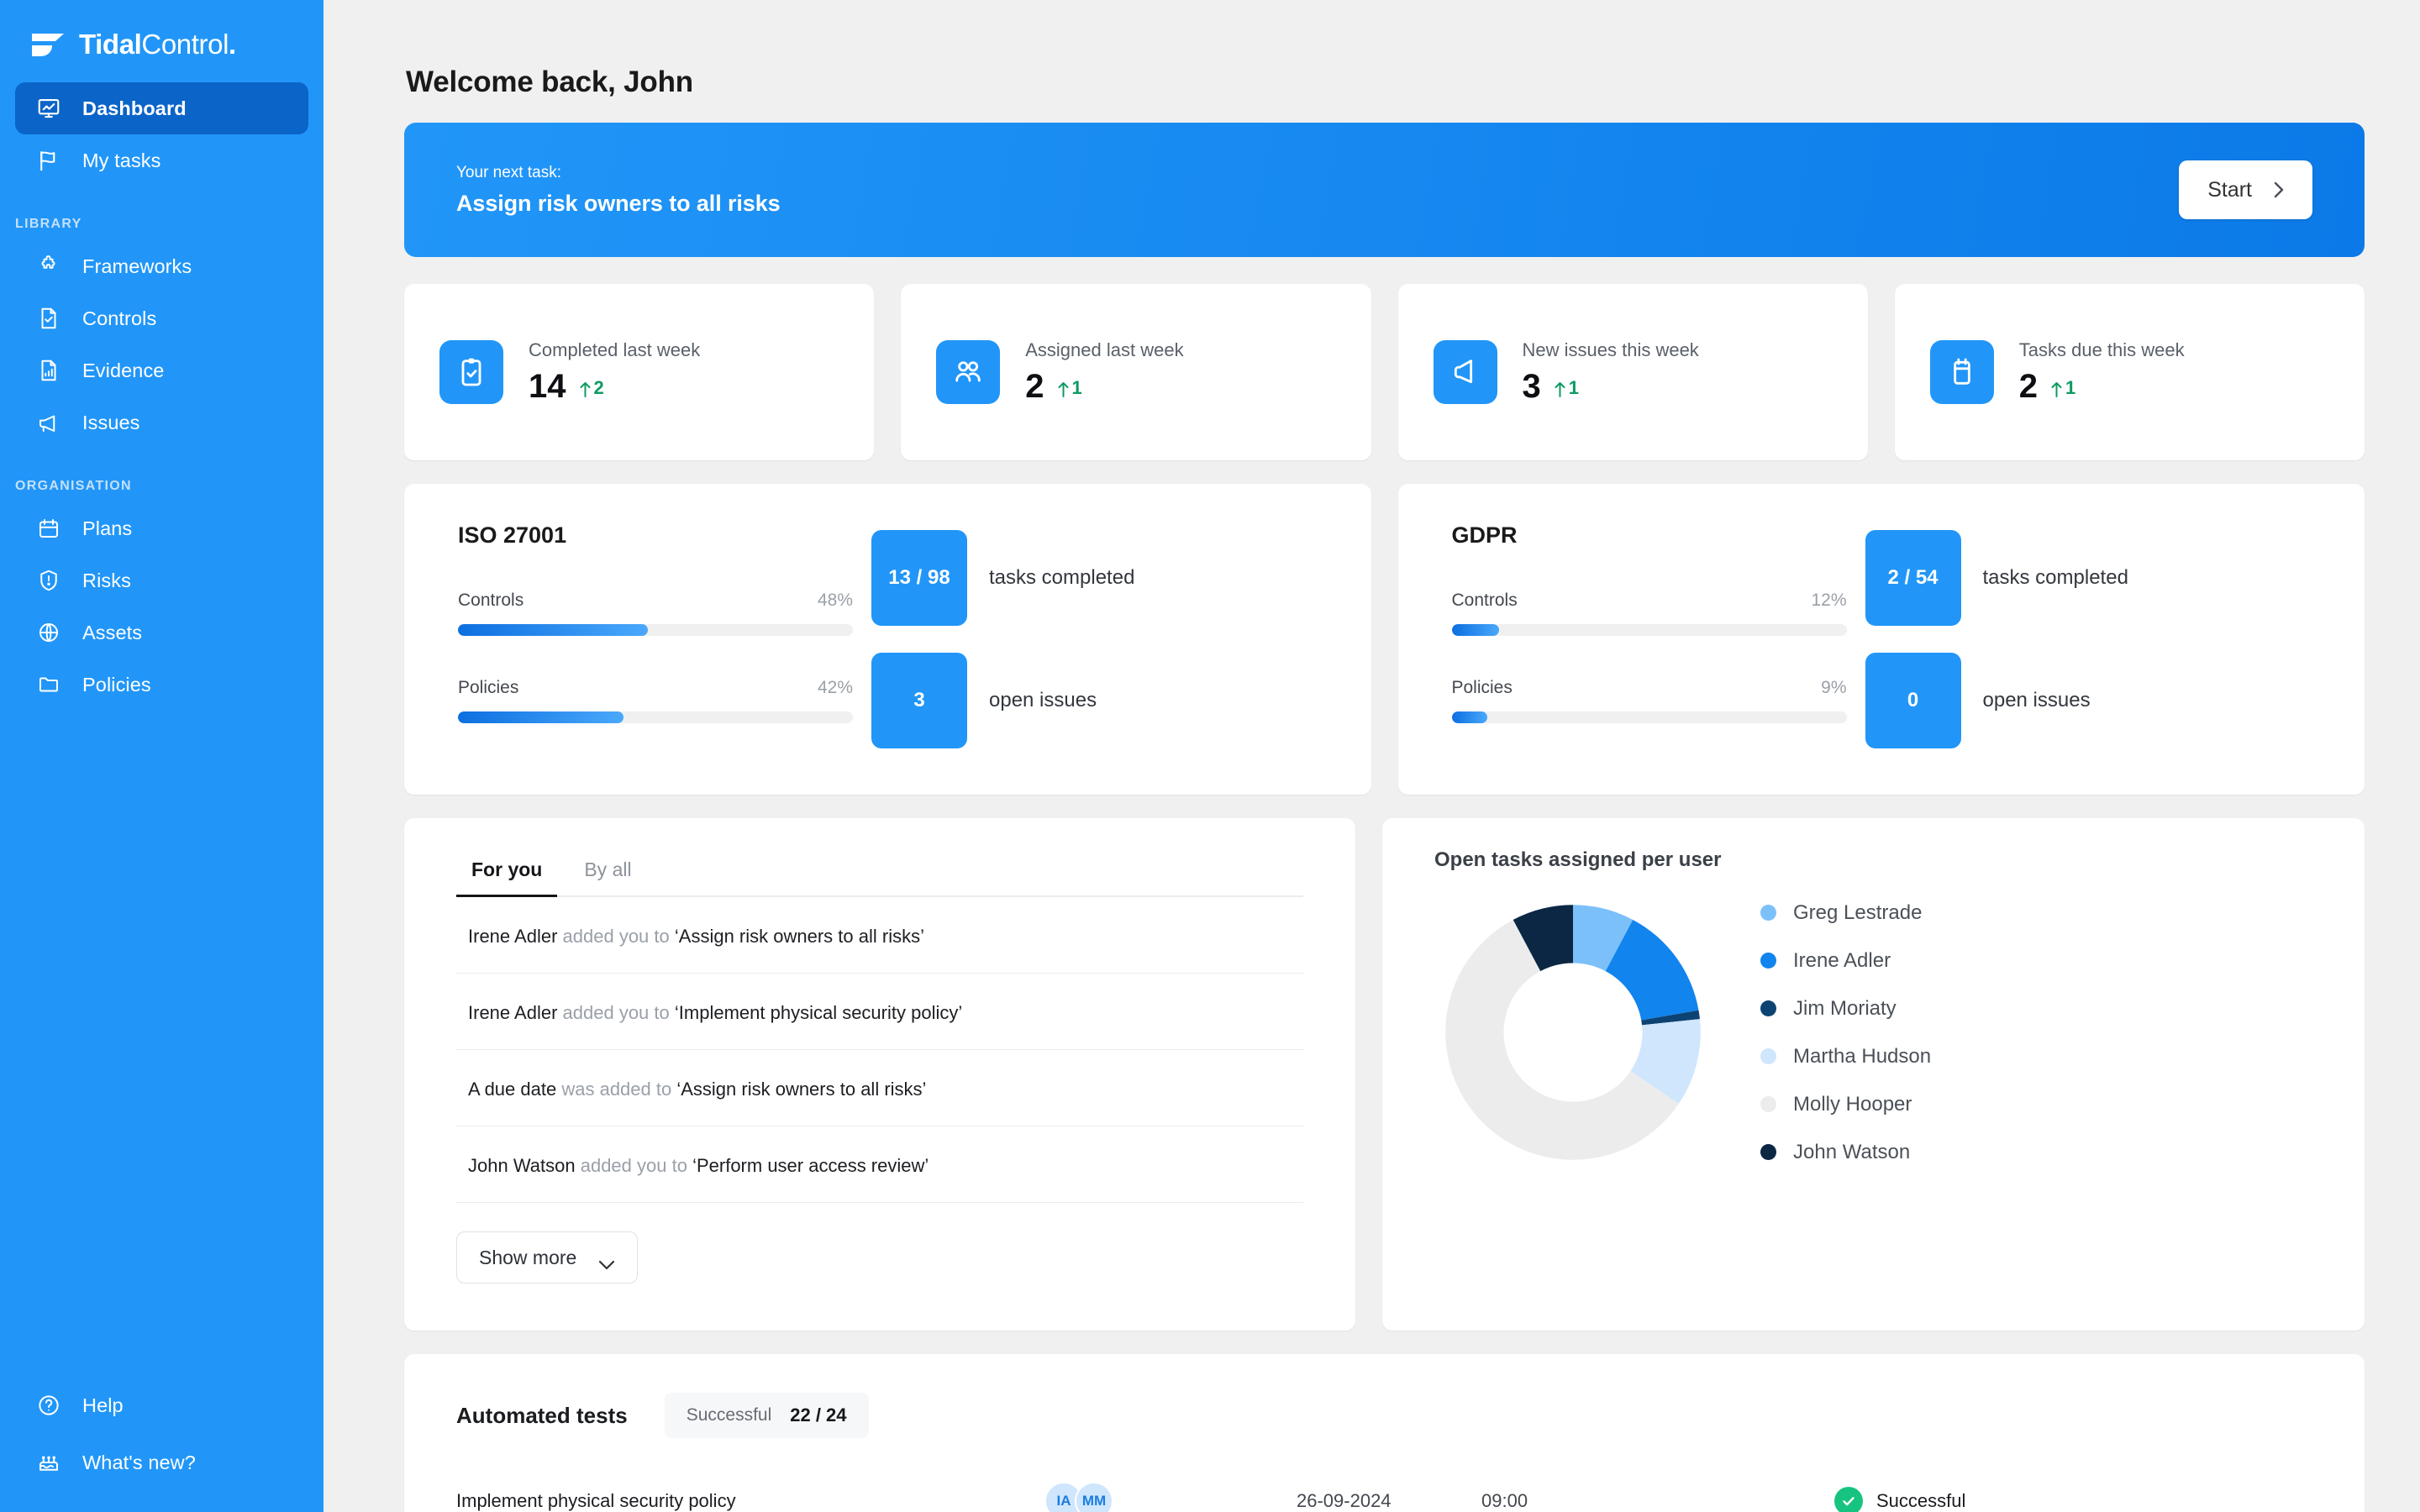  Describe the element at coordinates (1846, 913) in the screenshot. I see `legend-item: Greg Lestrade` at that location.